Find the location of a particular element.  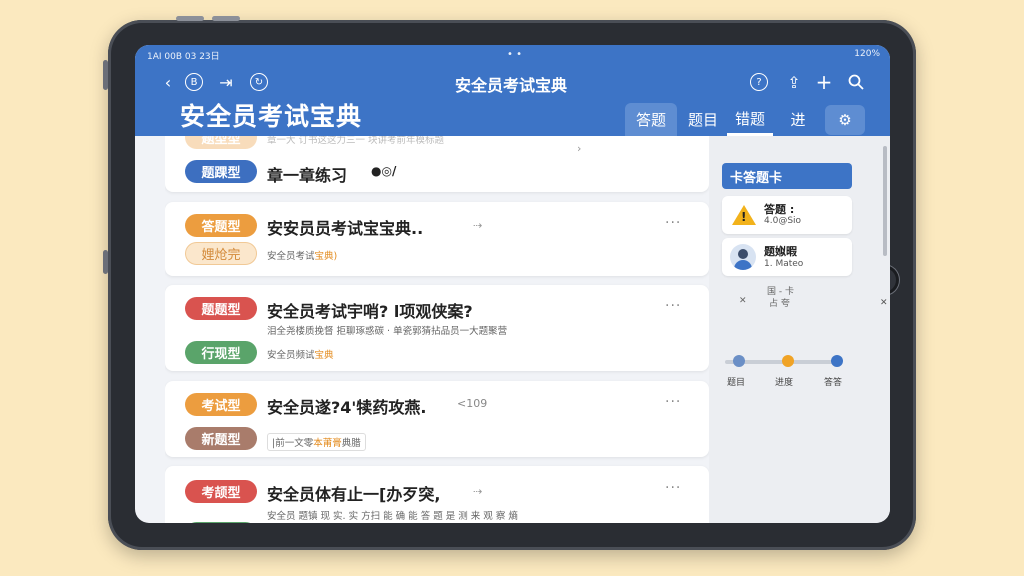

settings-icon: ⚙ is located at coordinates (845, 120).